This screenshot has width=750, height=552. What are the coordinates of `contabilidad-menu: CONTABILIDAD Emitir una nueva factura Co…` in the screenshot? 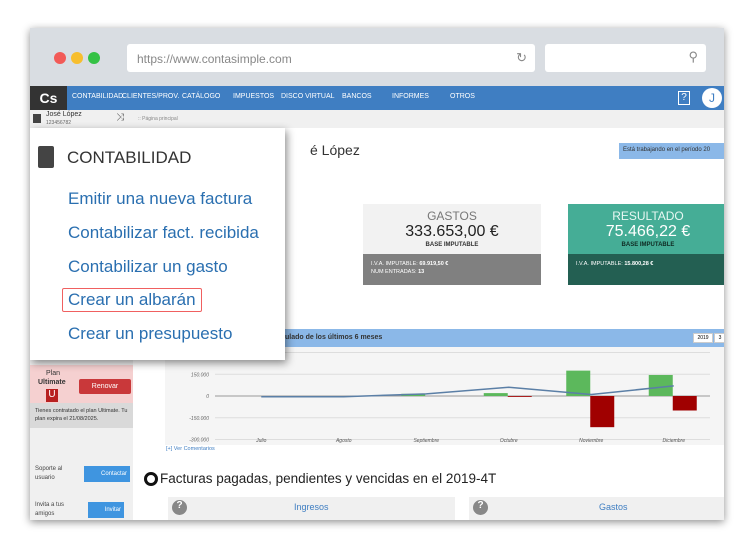 It's located at (157, 244).